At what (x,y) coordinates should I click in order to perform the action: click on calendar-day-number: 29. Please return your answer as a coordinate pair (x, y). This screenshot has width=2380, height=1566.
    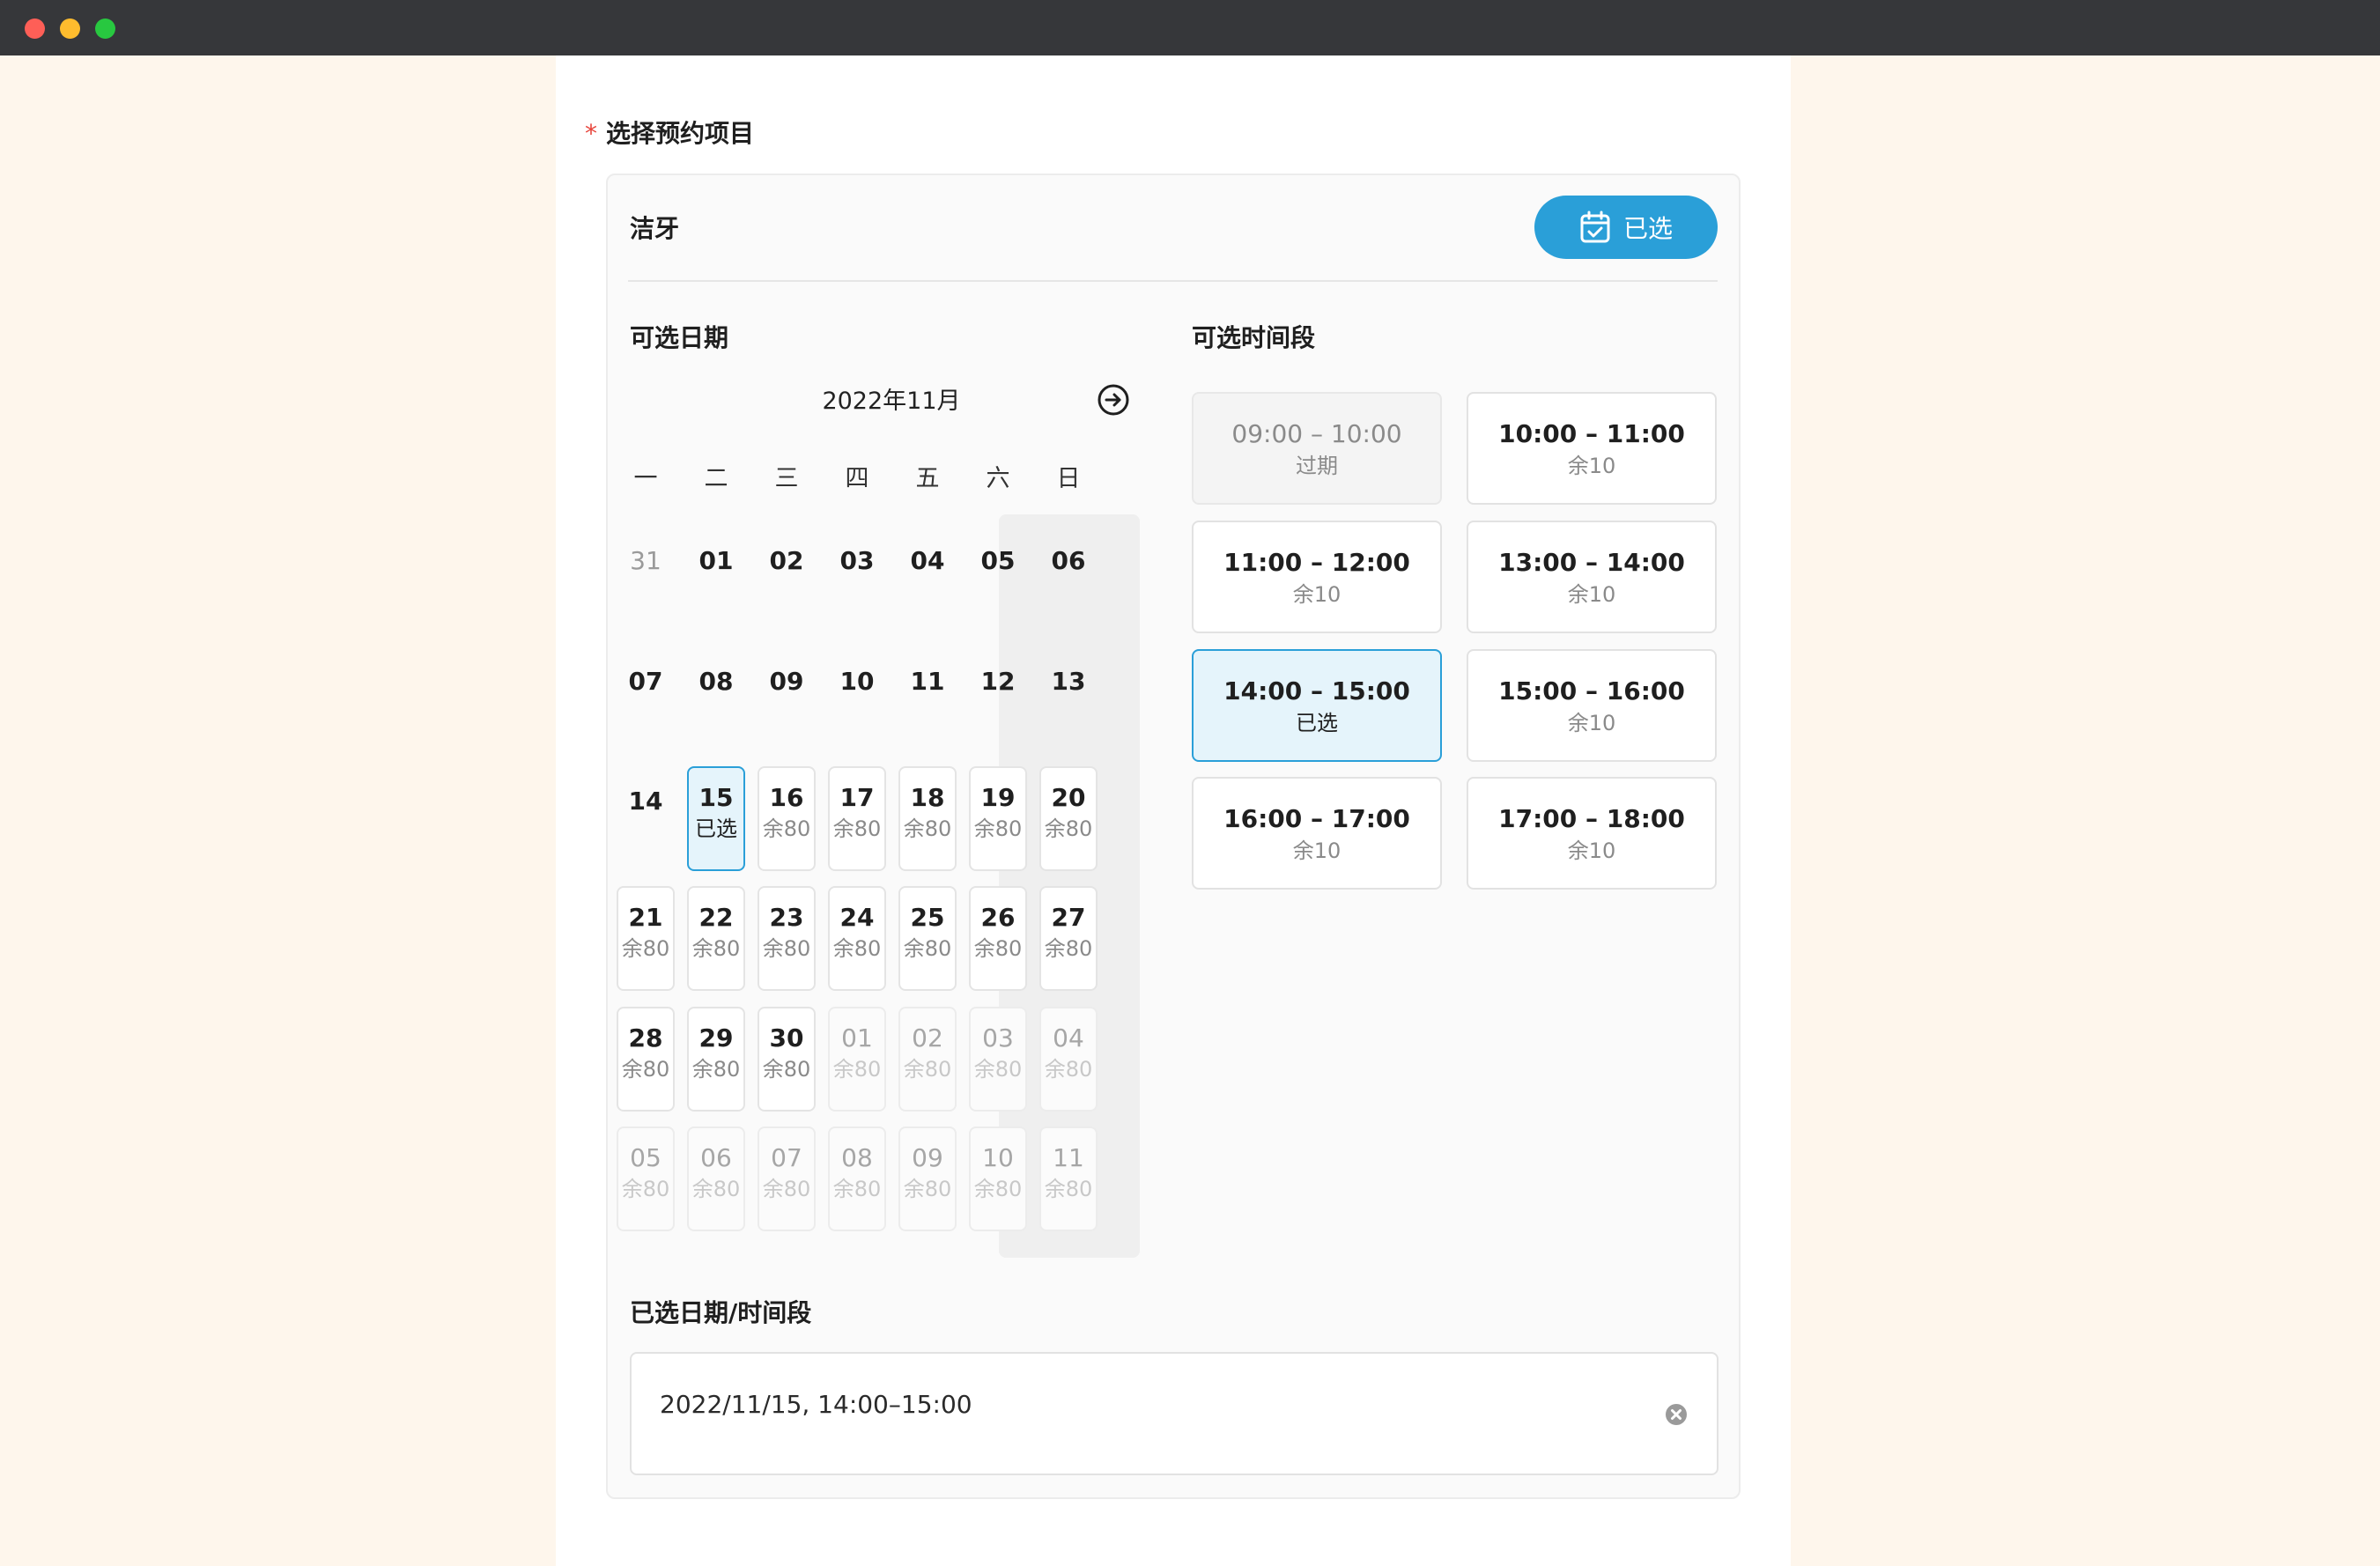
    Looking at the image, I should click on (716, 1038).